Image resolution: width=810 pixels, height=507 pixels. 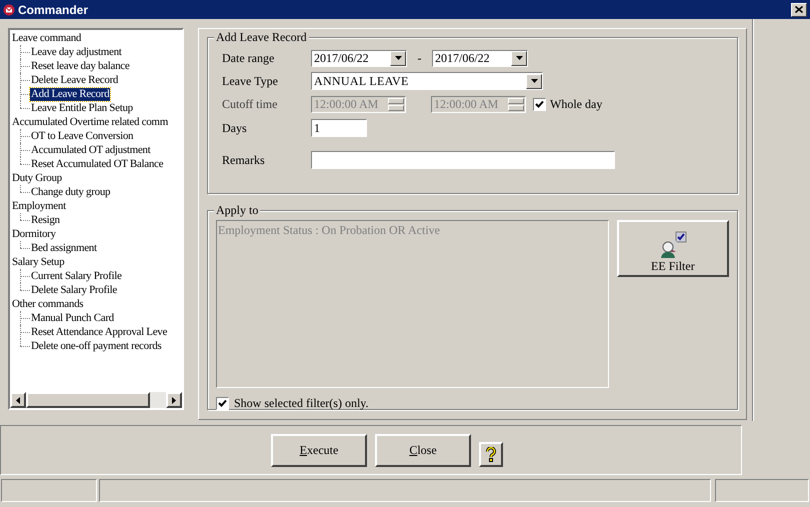 What do you see at coordinates (34, 234) in the screenshot?
I see `tree-item: Dormitory` at bounding box center [34, 234].